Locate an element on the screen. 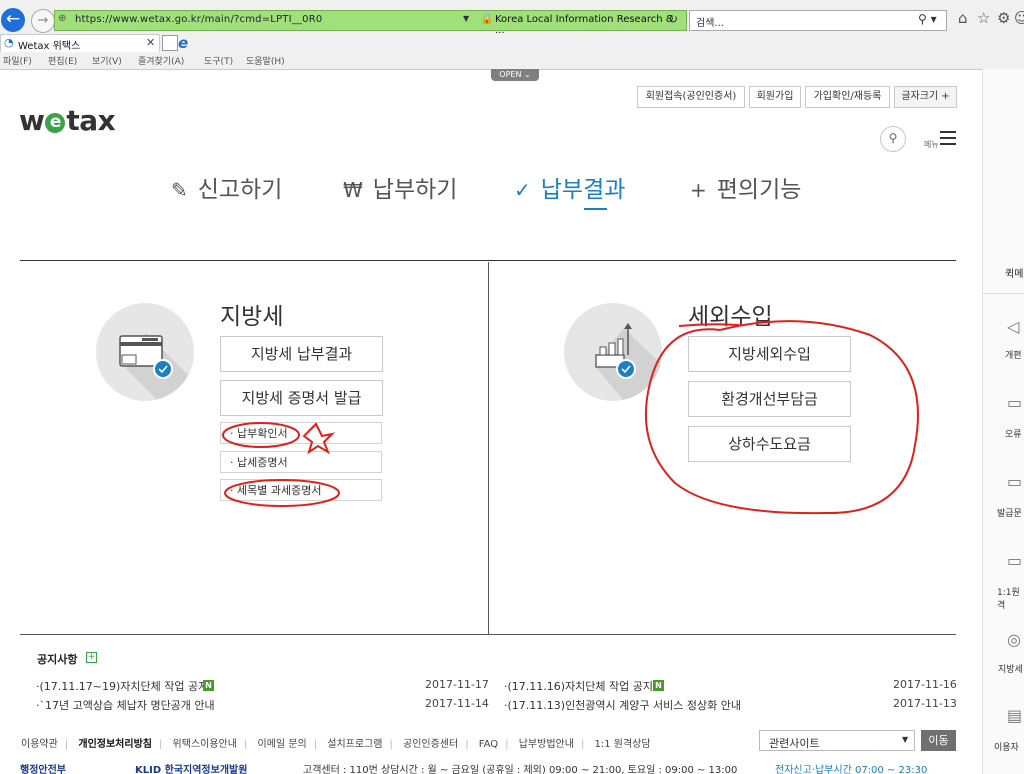  related-site-select: 관련사이트 ▼ is located at coordinates (837, 740).